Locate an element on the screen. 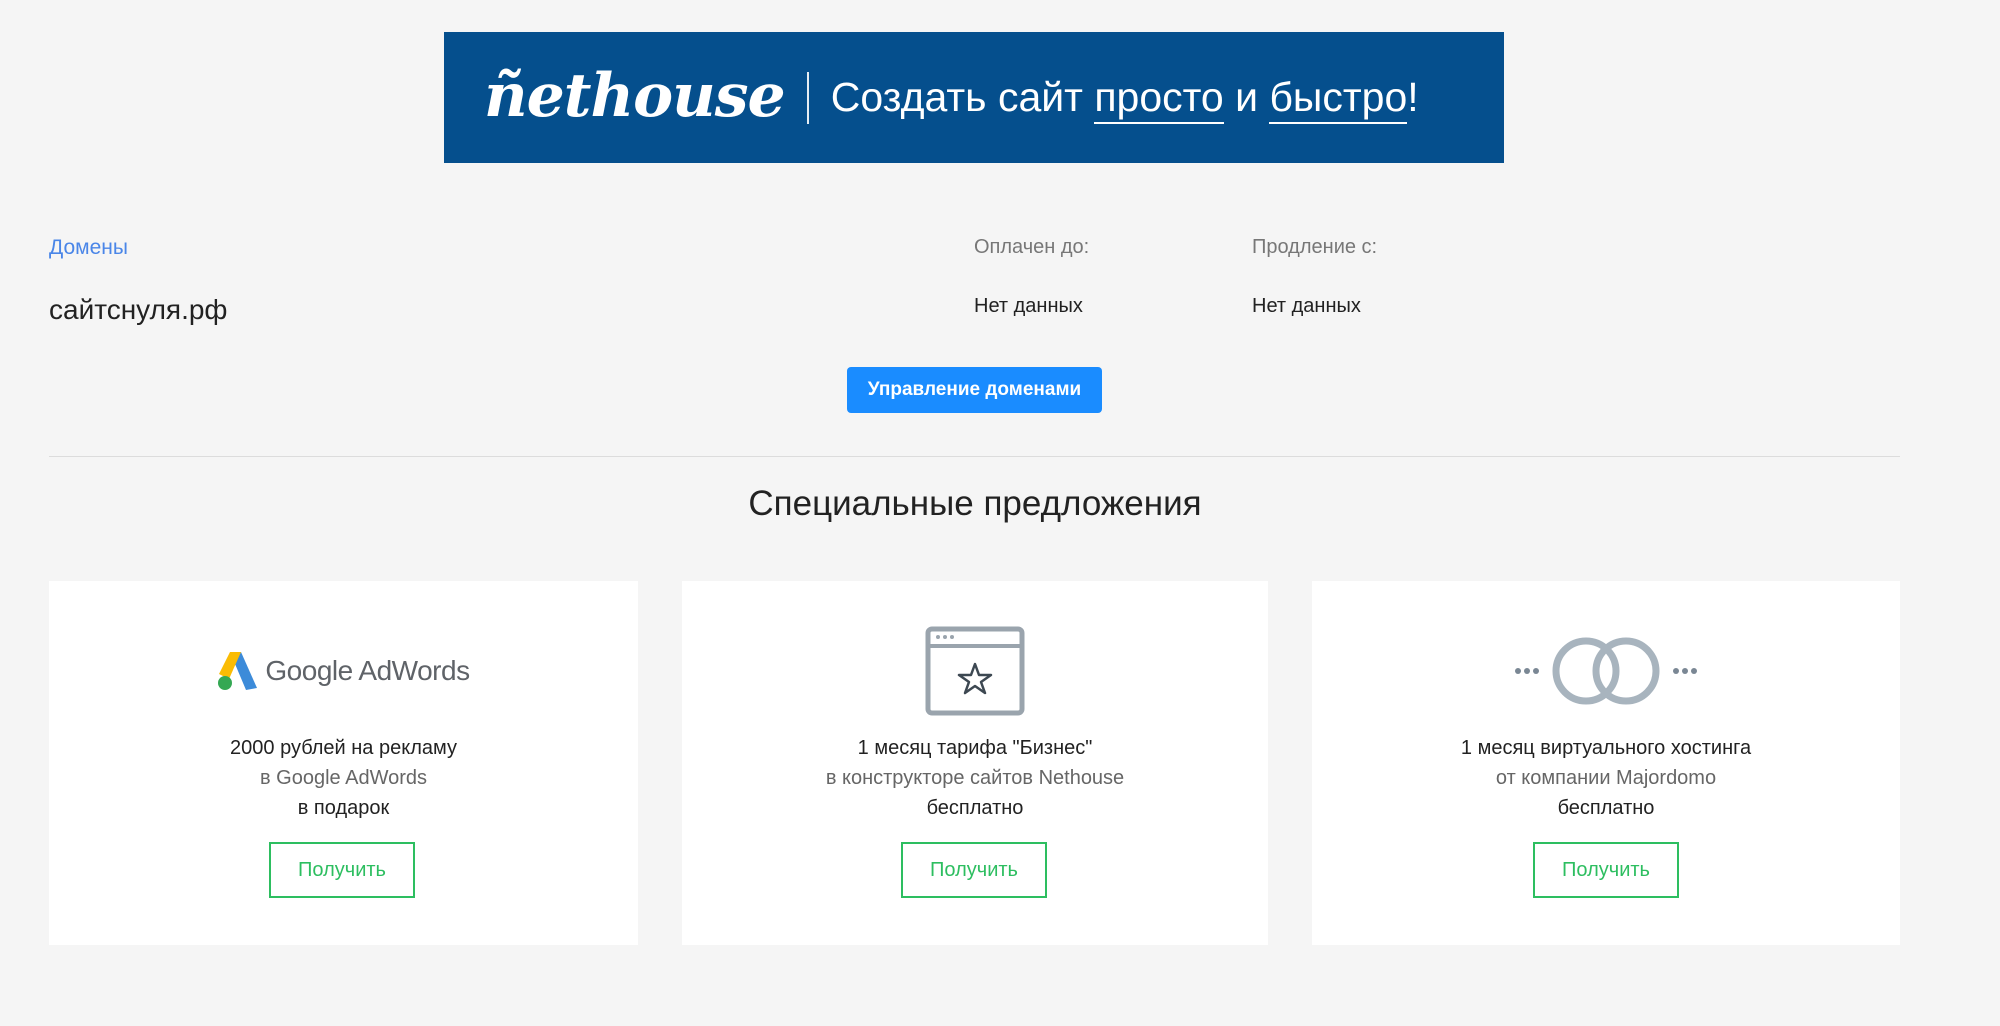  google-adwords-logo: Google AdWords is located at coordinates (343, 671).